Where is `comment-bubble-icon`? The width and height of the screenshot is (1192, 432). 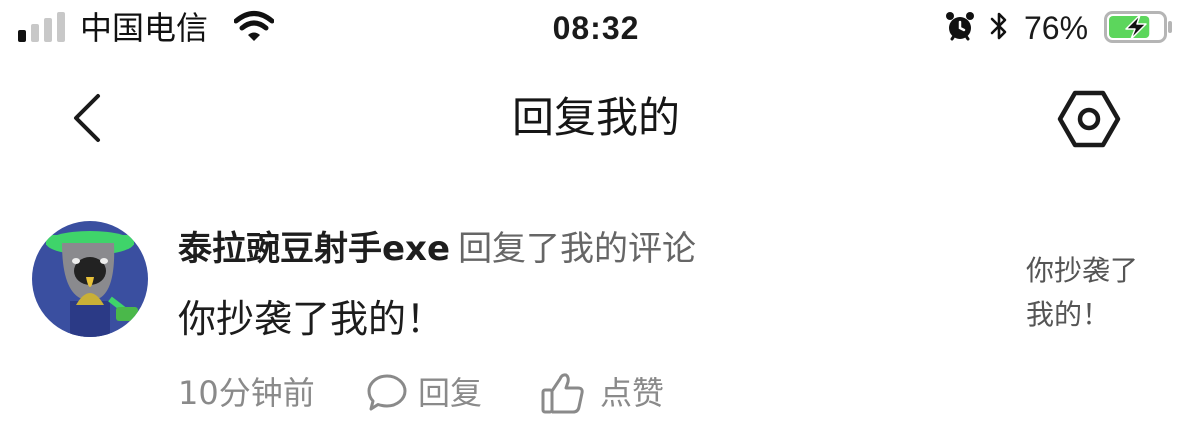
comment-bubble-icon is located at coordinates (387, 392).